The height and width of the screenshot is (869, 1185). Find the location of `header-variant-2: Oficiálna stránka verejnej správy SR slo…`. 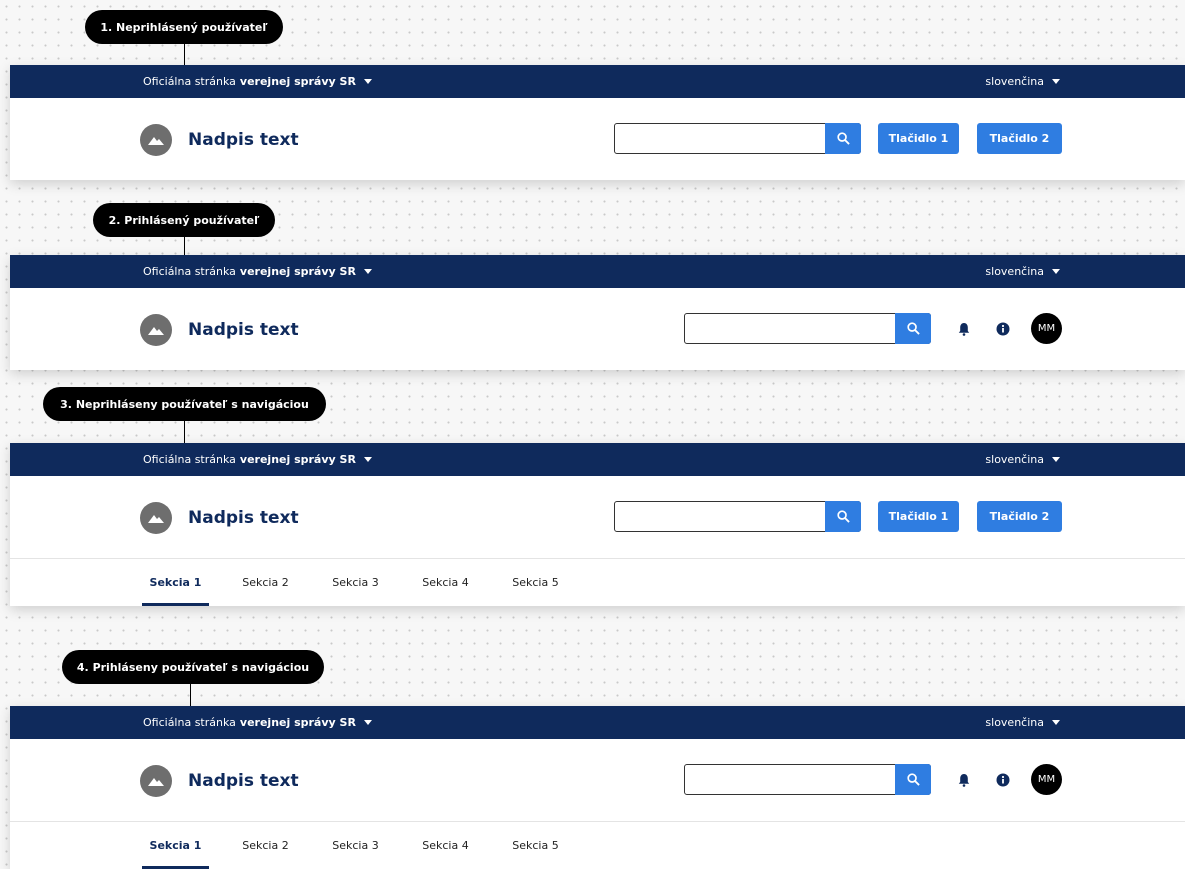

header-variant-2: Oficiálna stránka verejnej správy SR slo… is located at coordinates (597, 312).